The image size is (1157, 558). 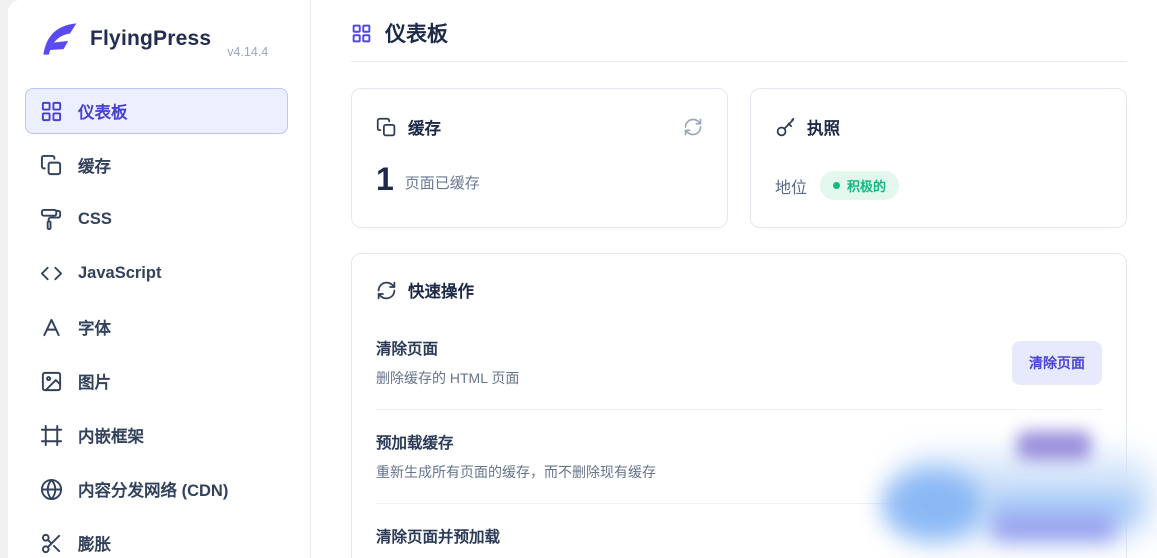 I want to click on sidebar-item-label: CSS, so click(x=95, y=218).